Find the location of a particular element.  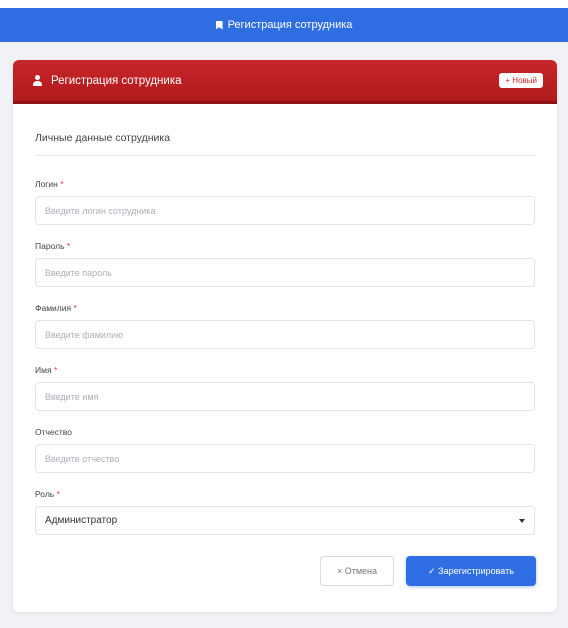

lastname-field: Фамилия * Введите фамилию is located at coordinates (285, 326).